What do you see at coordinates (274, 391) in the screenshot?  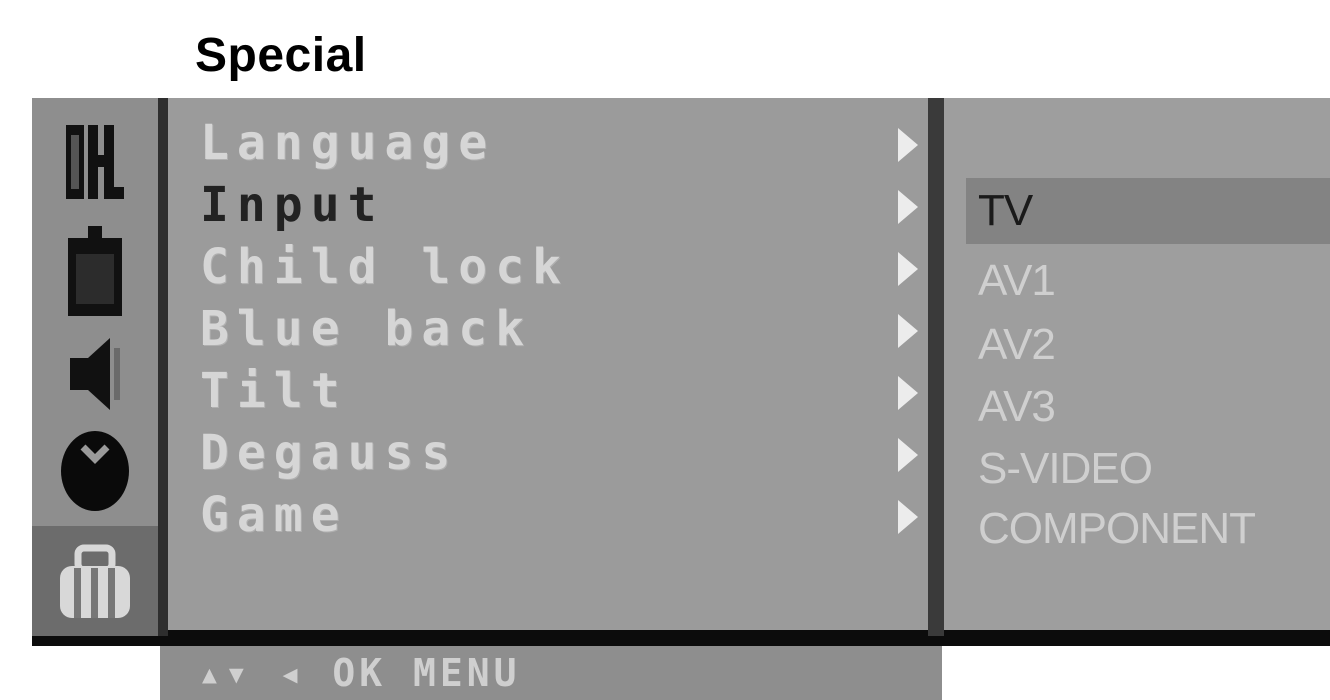 I see `menu-item-label: Tilt` at bounding box center [274, 391].